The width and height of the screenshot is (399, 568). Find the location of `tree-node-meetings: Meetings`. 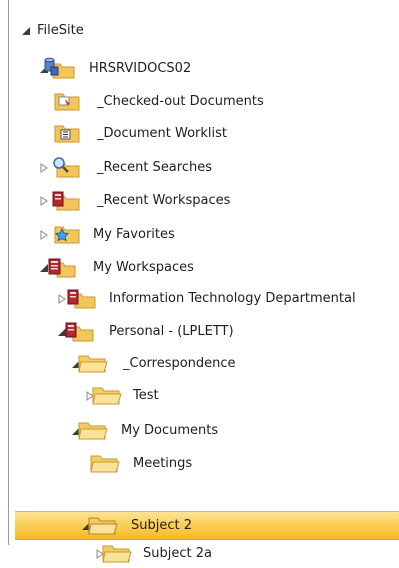

tree-node-meetings: Meetings is located at coordinates (199, 464).